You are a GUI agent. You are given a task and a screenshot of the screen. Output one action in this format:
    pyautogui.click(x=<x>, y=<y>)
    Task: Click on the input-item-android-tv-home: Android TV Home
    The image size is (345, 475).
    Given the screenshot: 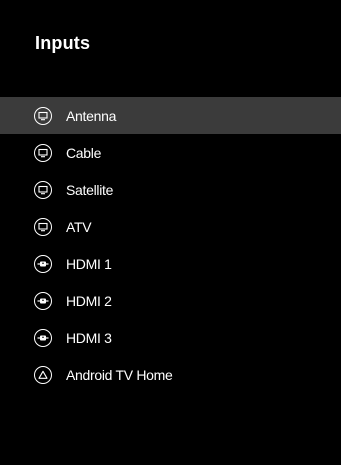 What is the action you would take?
    pyautogui.click(x=172, y=374)
    